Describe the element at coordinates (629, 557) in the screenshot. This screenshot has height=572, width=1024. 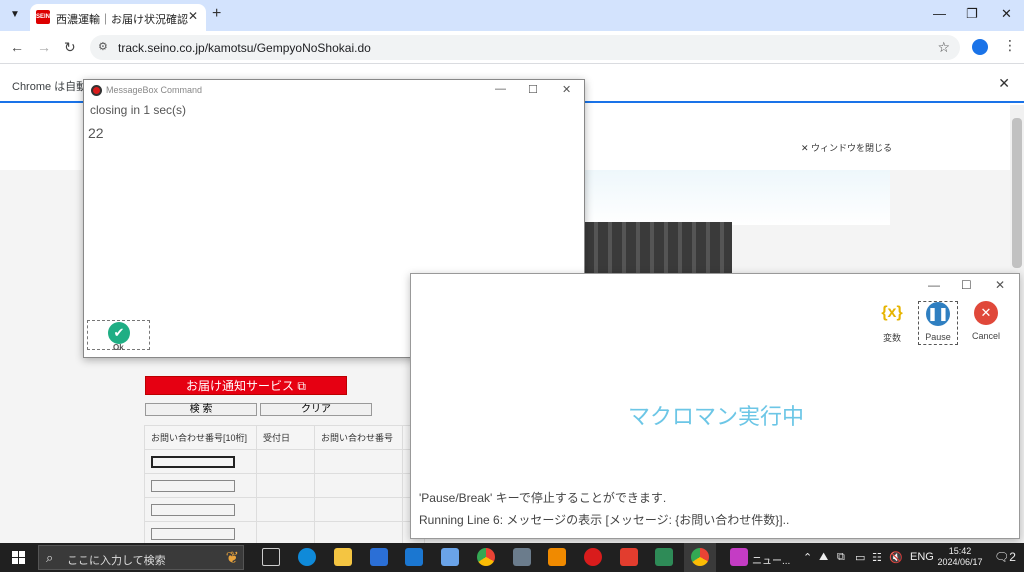
I see `wps-icon` at that location.